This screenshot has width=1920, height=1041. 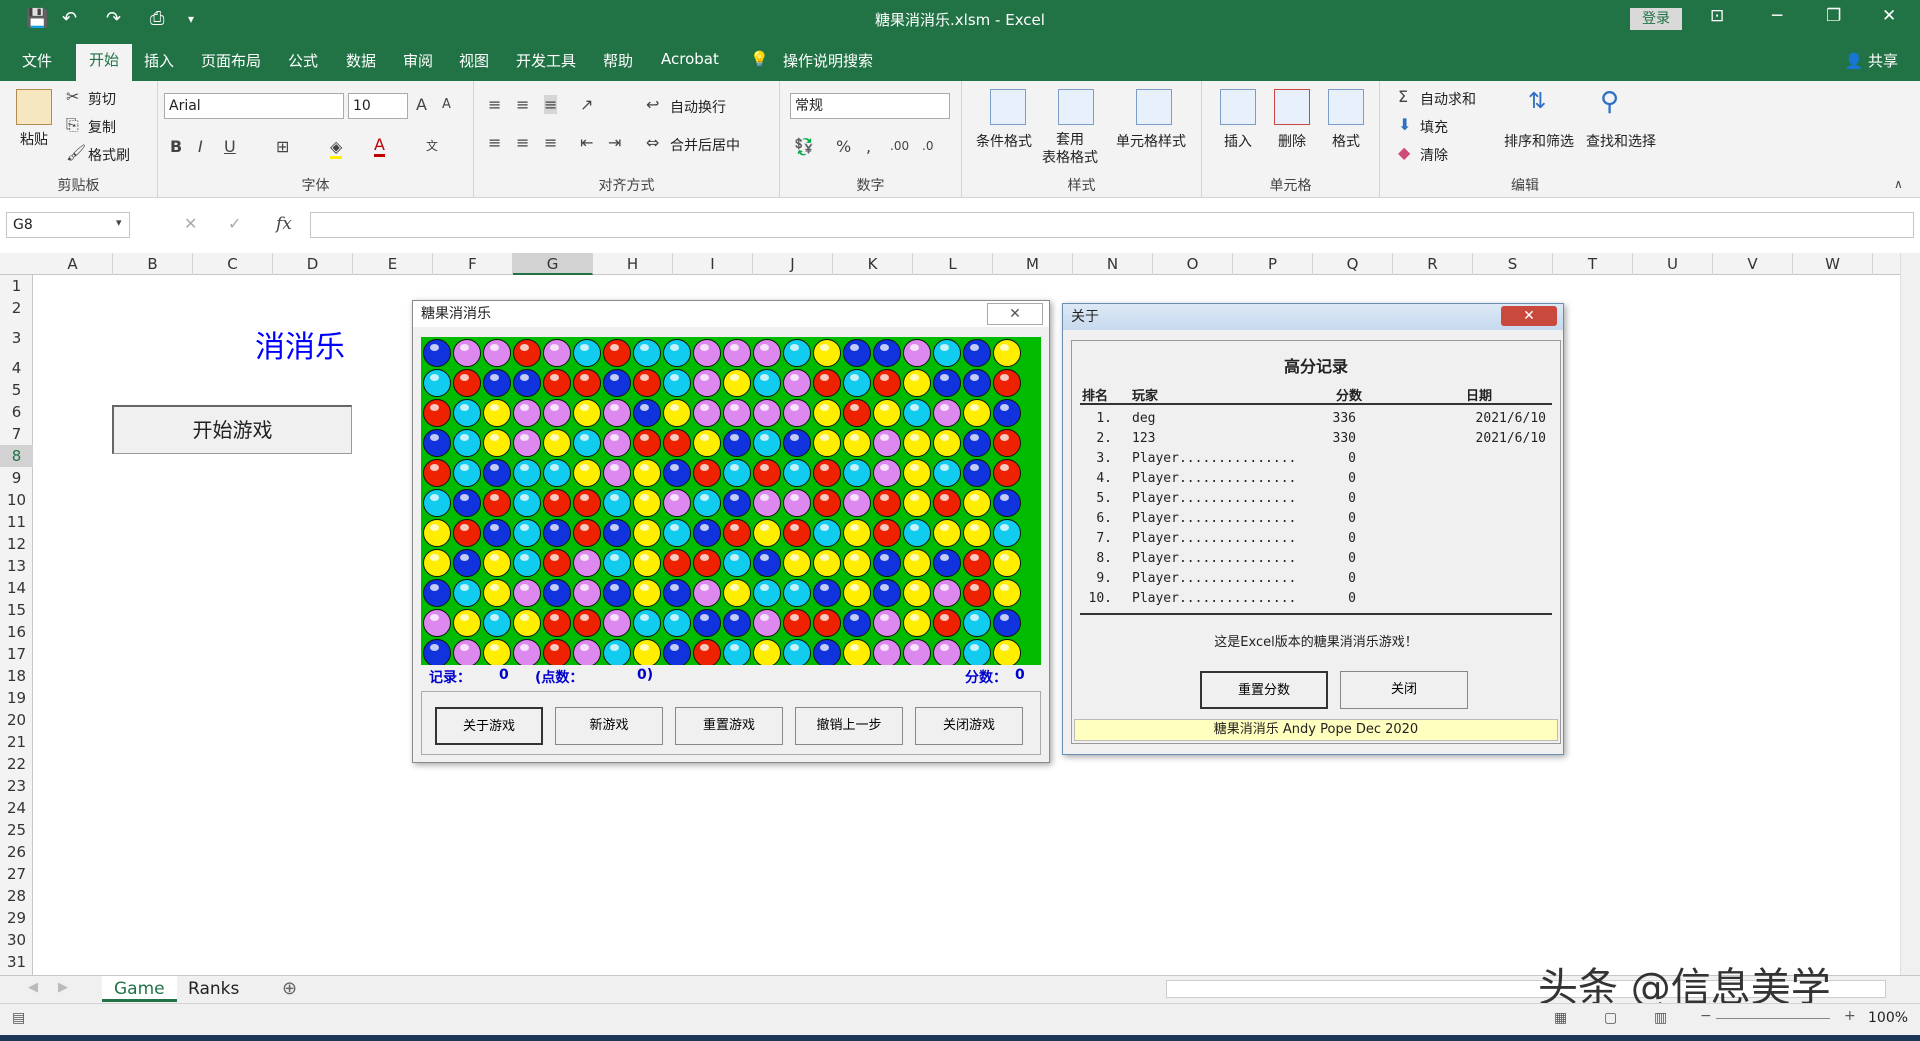 What do you see at coordinates (873, 264) in the screenshot?
I see `column-header: K` at bounding box center [873, 264].